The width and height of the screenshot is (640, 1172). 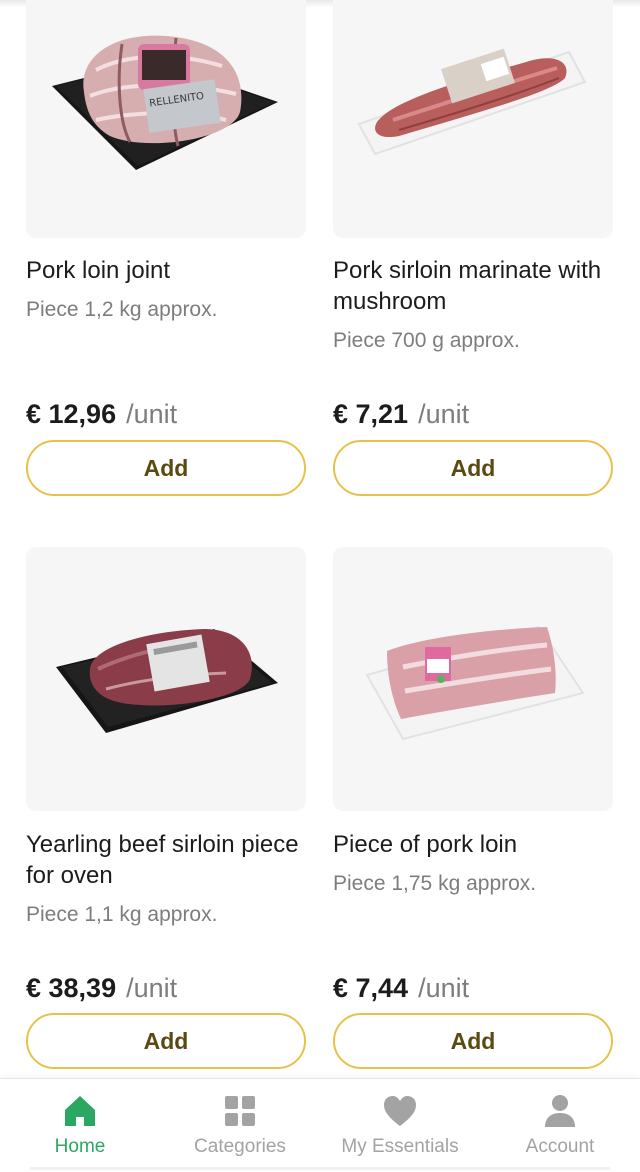 I want to click on product-price: € 7,21/unit, so click(x=401, y=414).